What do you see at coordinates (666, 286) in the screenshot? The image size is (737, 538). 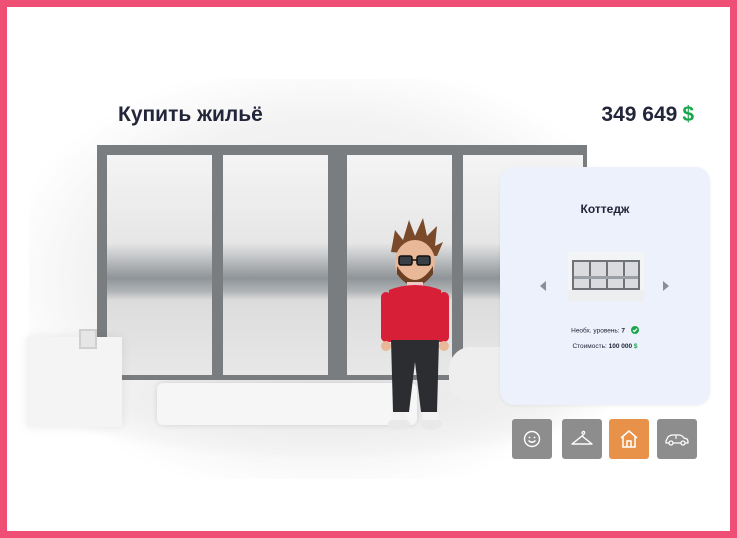 I see `next-house-arrow-icon` at bounding box center [666, 286].